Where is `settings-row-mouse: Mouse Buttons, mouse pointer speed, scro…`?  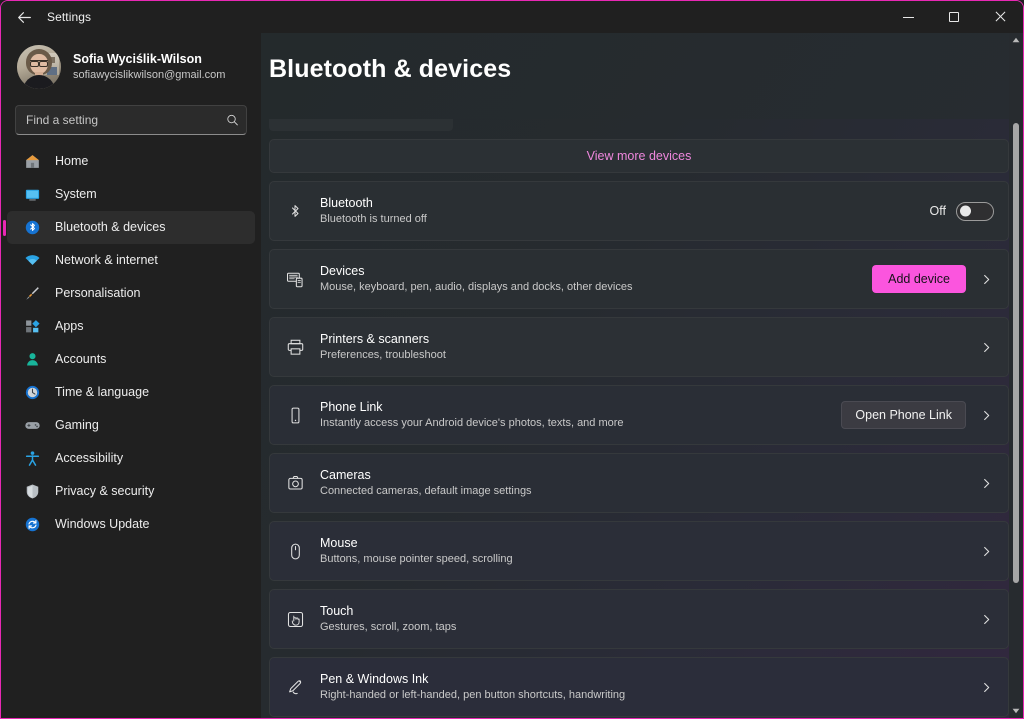
settings-row-mouse: Mouse Buttons, mouse pointer speed, scro… is located at coordinates (639, 551).